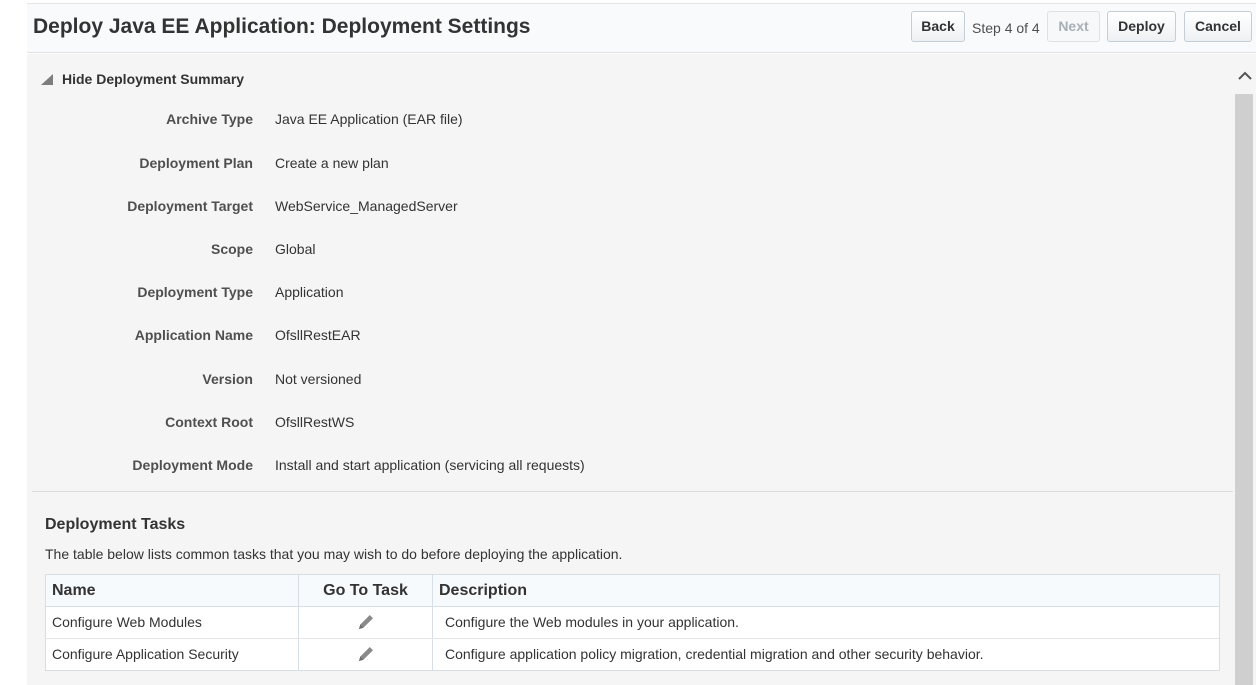 This screenshot has height=685, width=1256. Describe the element at coordinates (332, 163) in the screenshot. I see `summary-value: Create a new plan` at that location.